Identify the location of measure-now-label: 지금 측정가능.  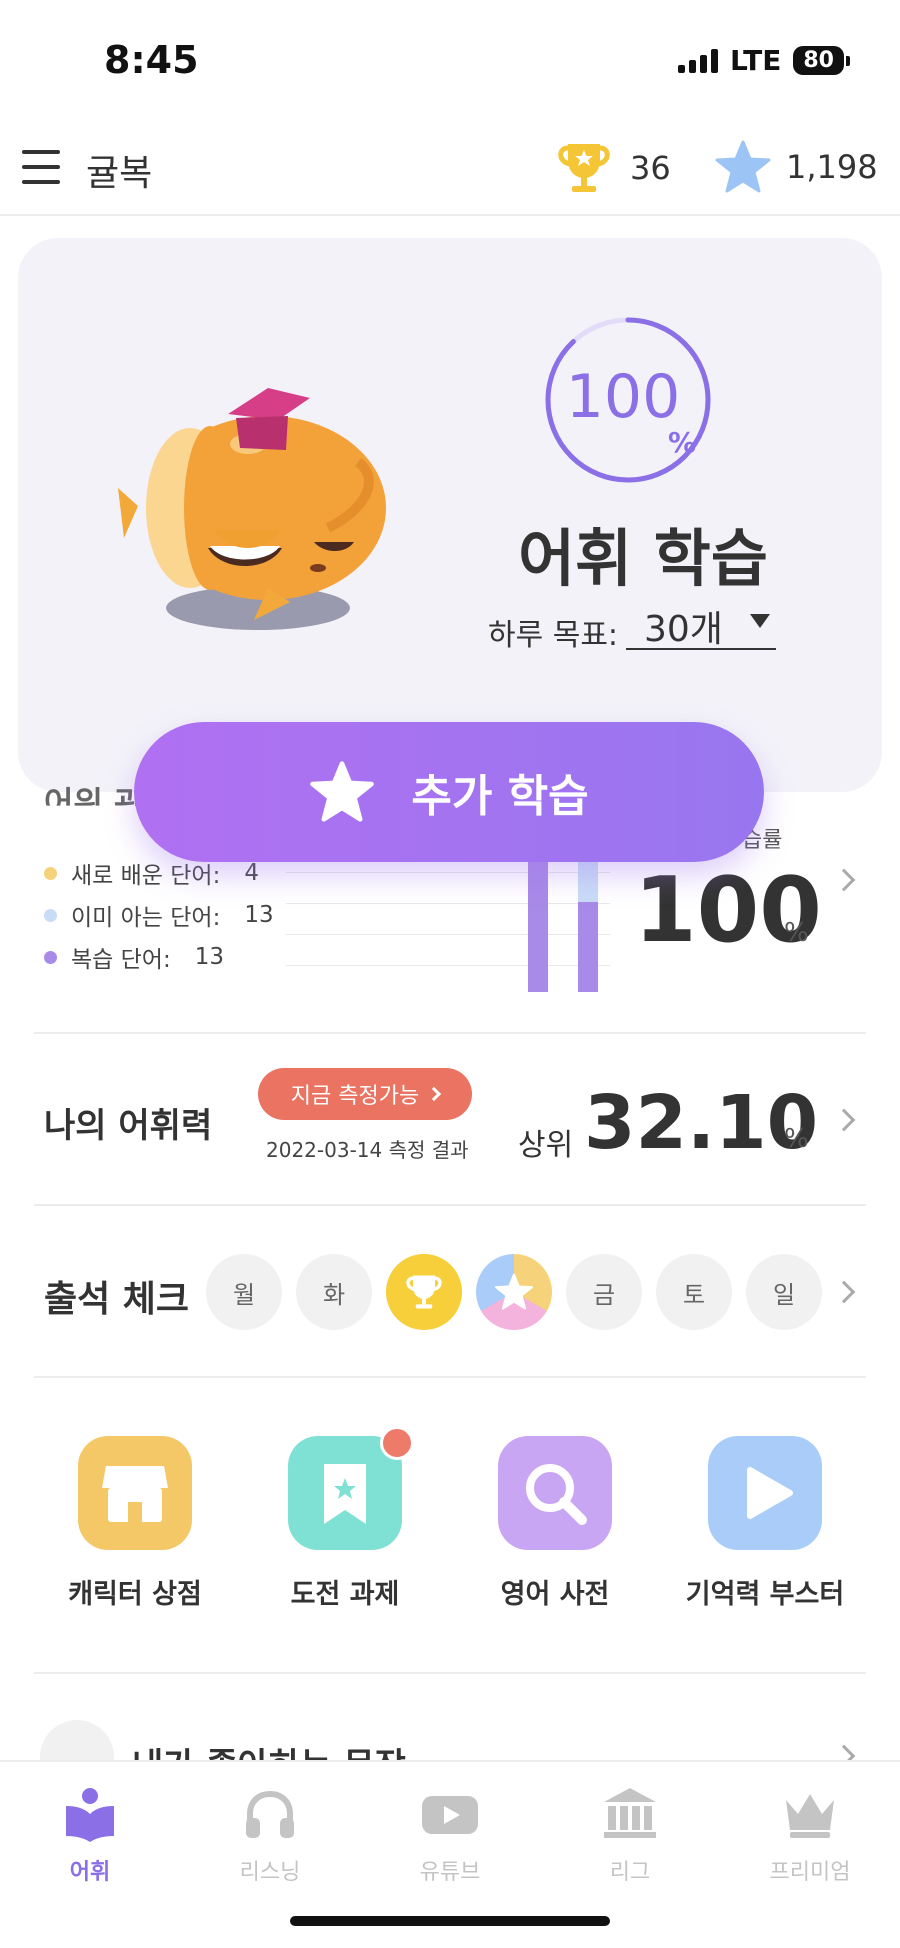
(355, 1096).